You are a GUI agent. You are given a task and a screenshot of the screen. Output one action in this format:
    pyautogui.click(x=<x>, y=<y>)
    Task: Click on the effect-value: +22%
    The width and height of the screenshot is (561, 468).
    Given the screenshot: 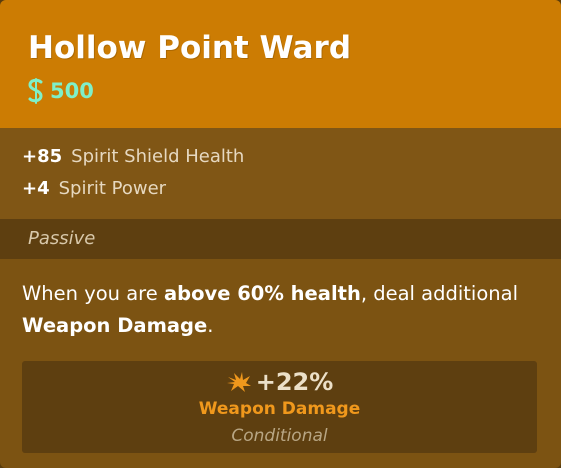 What is the action you would take?
    pyautogui.click(x=294, y=382)
    